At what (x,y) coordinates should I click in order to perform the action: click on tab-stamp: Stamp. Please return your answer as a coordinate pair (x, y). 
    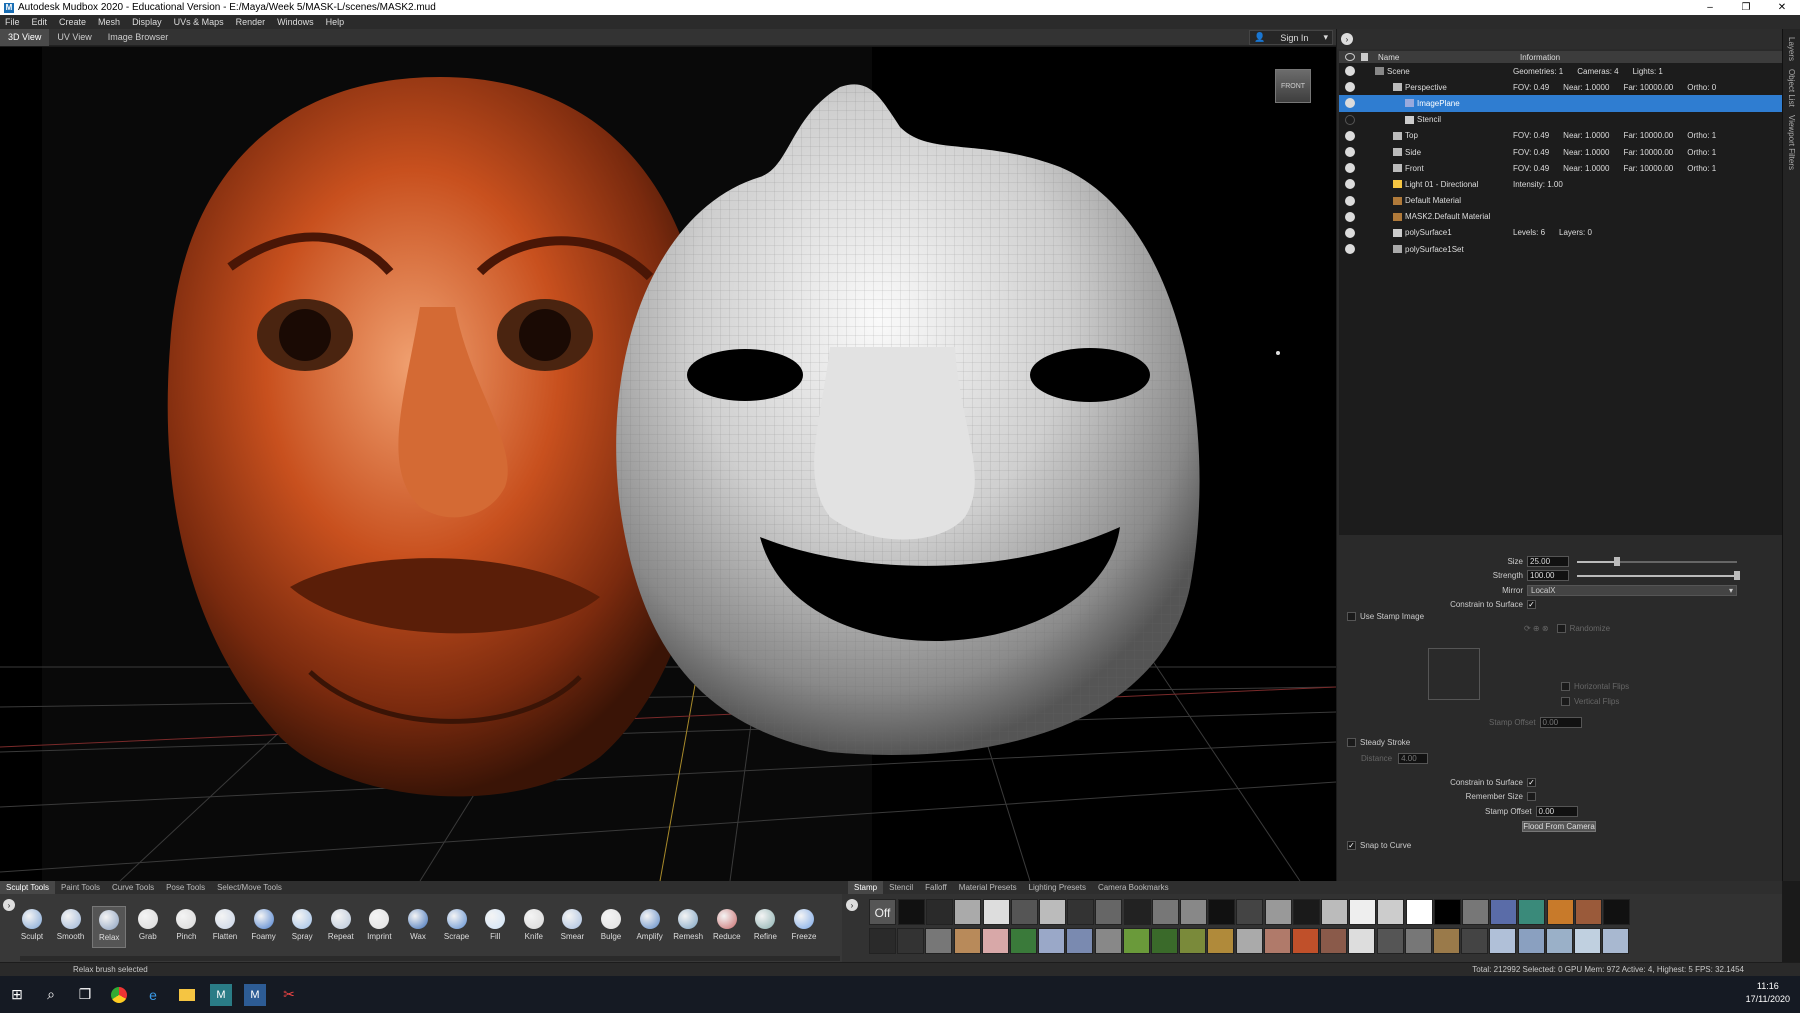
    Looking at the image, I should click on (866, 887).